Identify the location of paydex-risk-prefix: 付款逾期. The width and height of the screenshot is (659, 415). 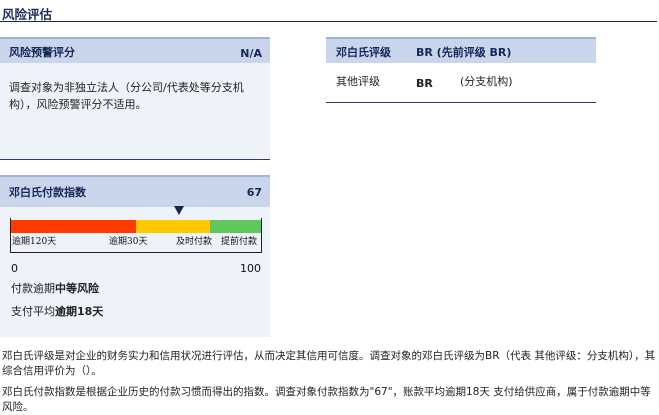
(33, 288).